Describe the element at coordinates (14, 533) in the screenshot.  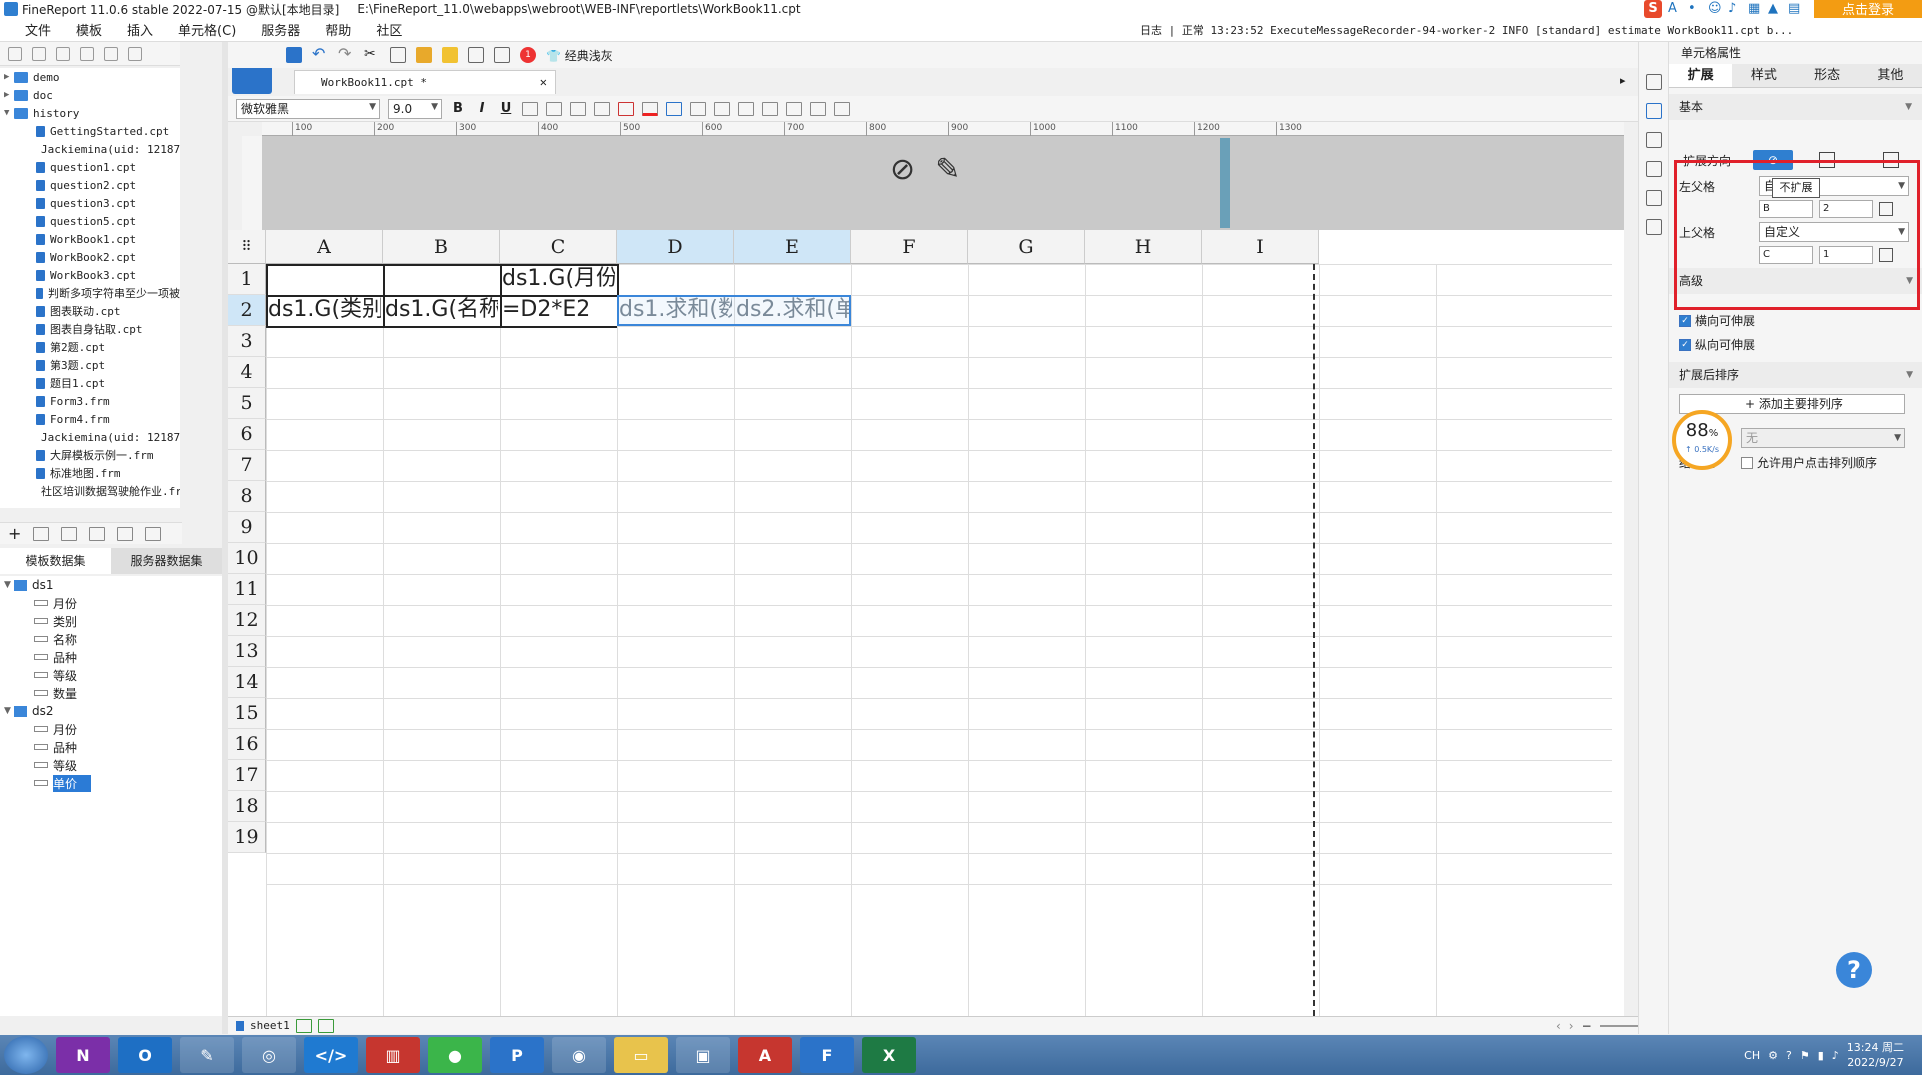
I see `add-dataset-icon: +` at that location.